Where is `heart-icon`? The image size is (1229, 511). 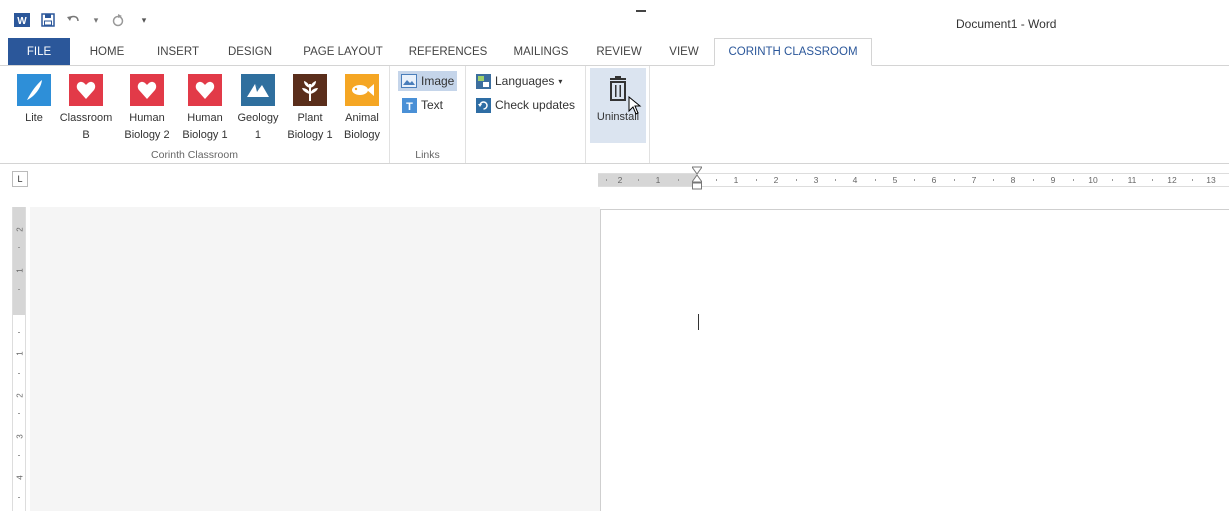
heart-icon is located at coordinates (205, 90).